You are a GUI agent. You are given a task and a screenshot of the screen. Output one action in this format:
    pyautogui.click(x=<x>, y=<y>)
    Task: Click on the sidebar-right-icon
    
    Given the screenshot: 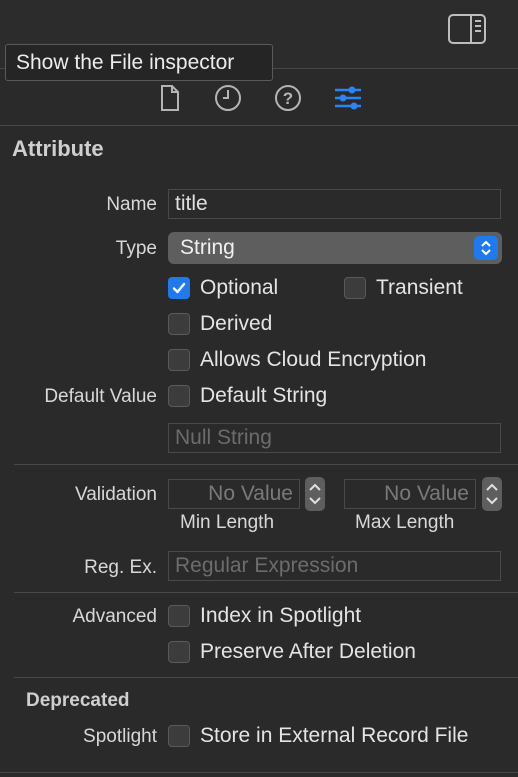 What is the action you would take?
    pyautogui.click(x=467, y=29)
    